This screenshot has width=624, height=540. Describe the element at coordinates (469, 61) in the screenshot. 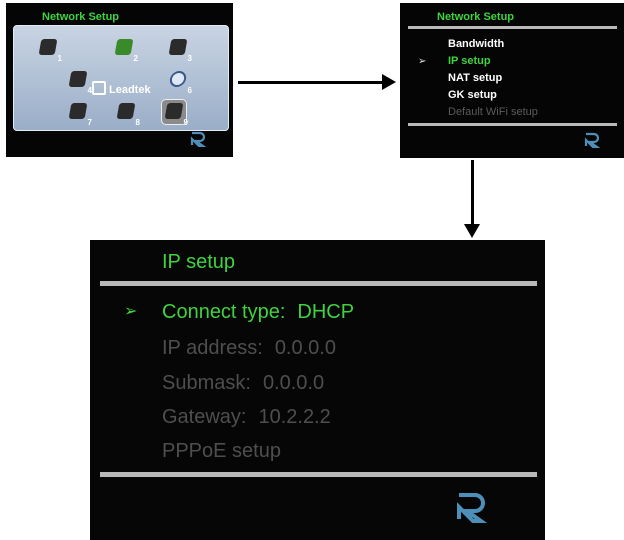

I see `menu-item-ip-setup: IP setup` at that location.